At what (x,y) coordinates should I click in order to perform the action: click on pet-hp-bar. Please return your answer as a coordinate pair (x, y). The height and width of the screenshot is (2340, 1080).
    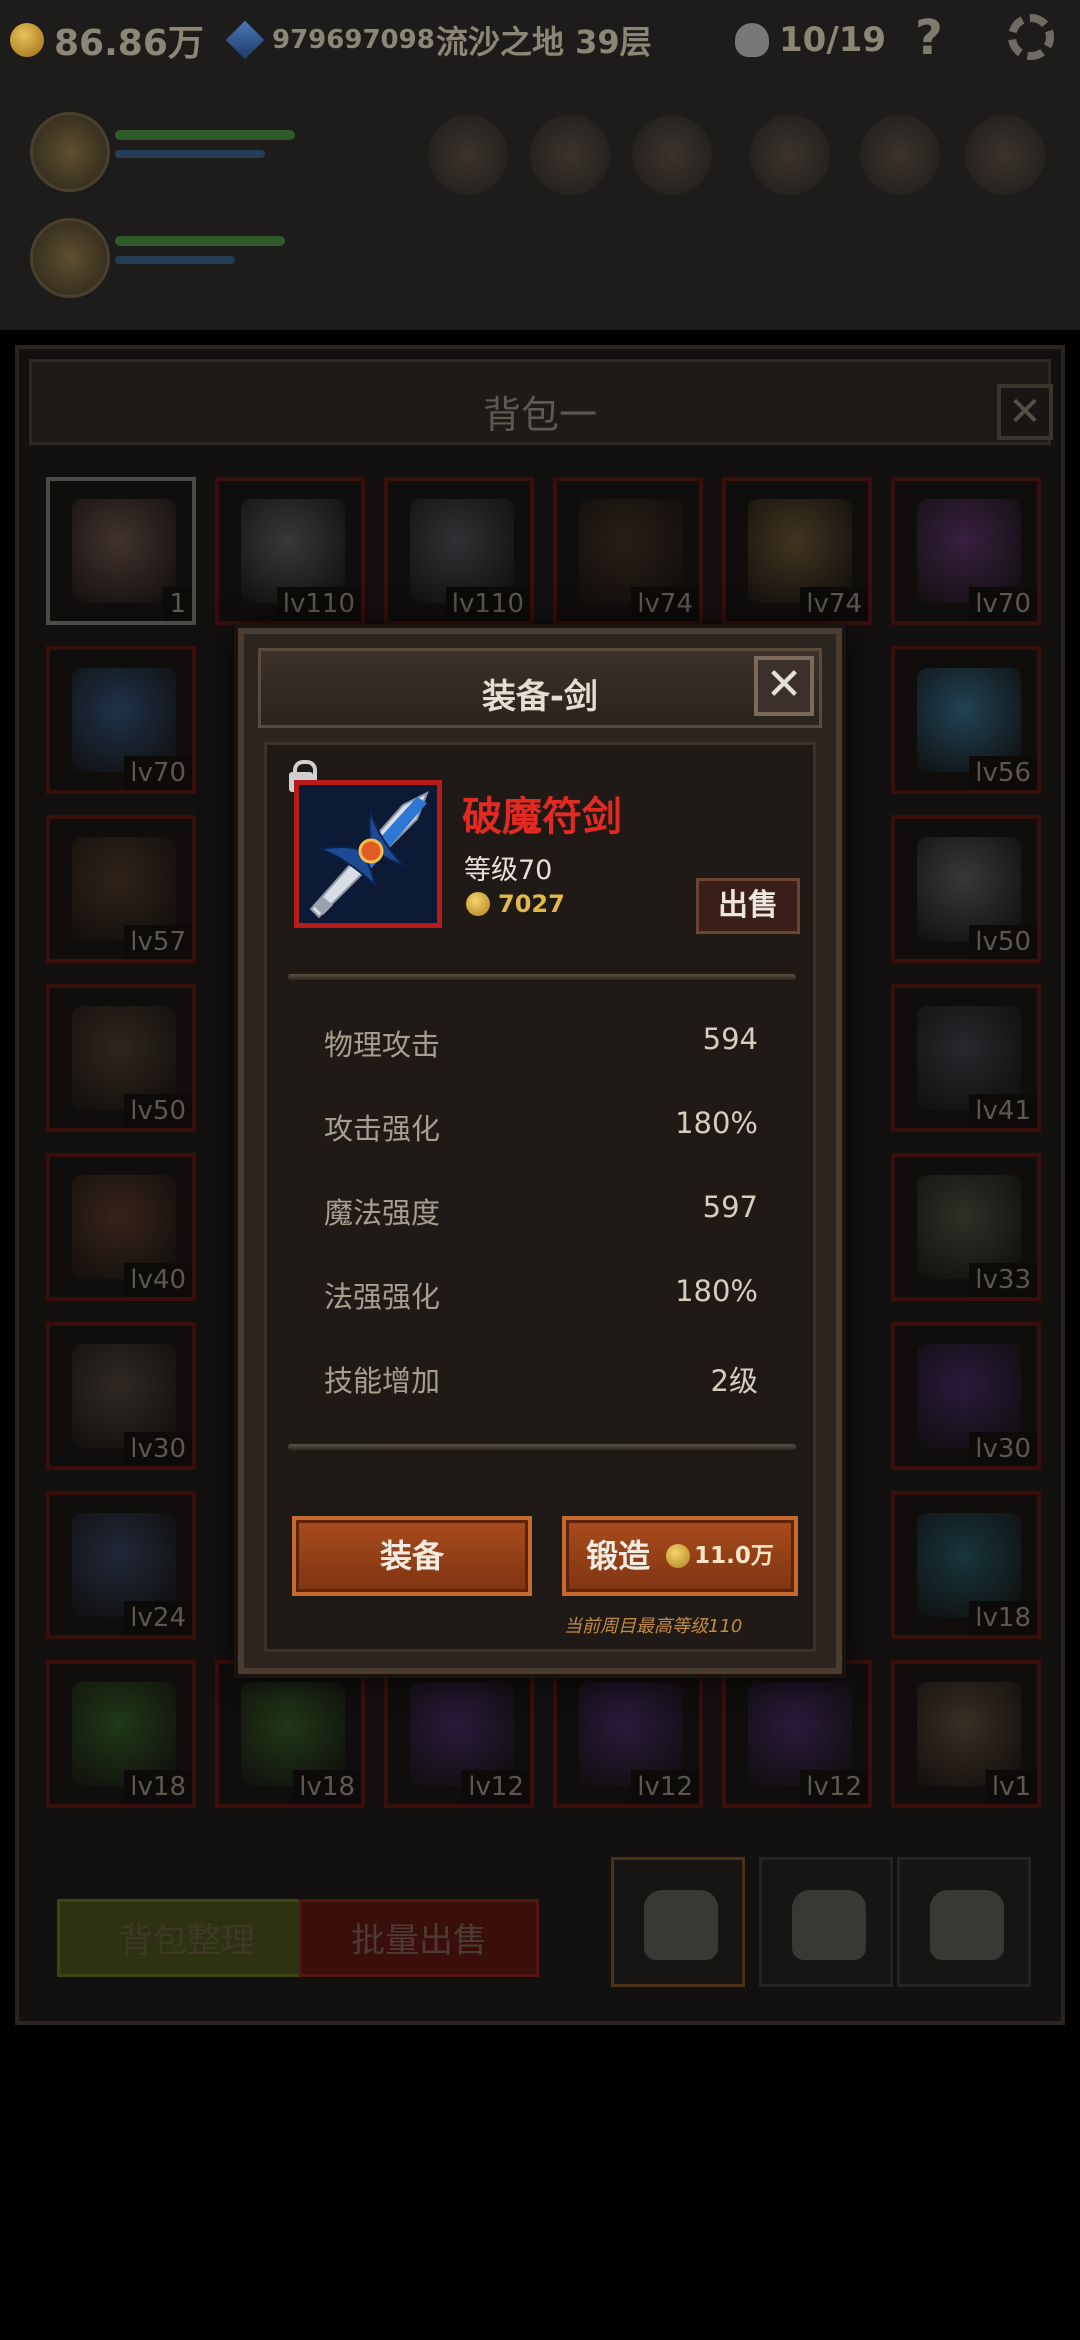
    Looking at the image, I should click on (200, 241).